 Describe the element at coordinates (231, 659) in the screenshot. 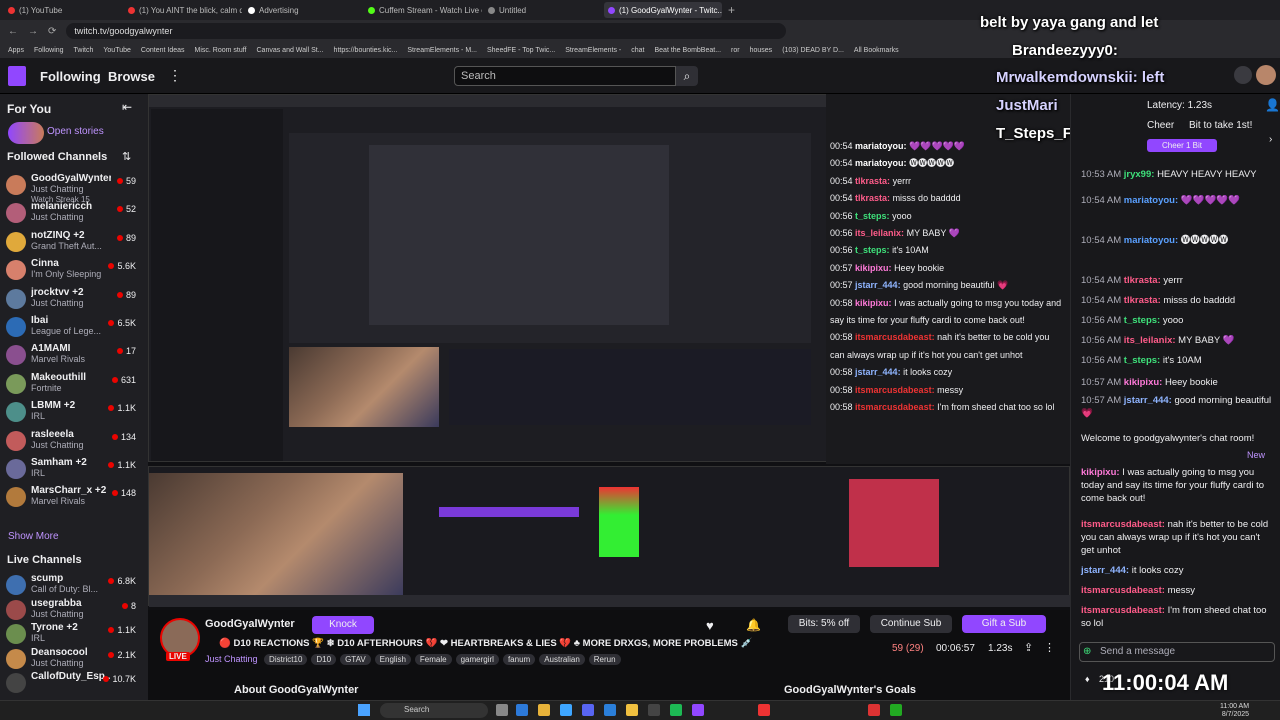

I see `game-link: Just Chatting` at that location.